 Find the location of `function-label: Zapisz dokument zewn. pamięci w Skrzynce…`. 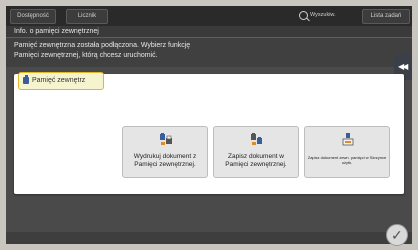

function-label: Zapisz dokument zewn. pamięci w Skrzynce… is located at coordinates (347, 160).